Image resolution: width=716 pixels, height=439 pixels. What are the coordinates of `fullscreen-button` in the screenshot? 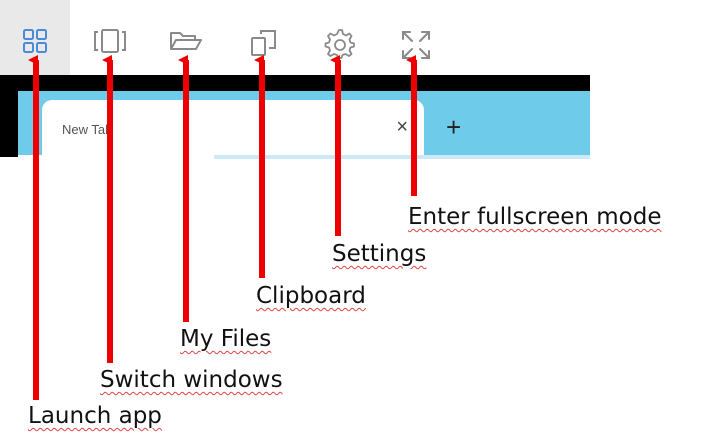 It's located at (416, 43).